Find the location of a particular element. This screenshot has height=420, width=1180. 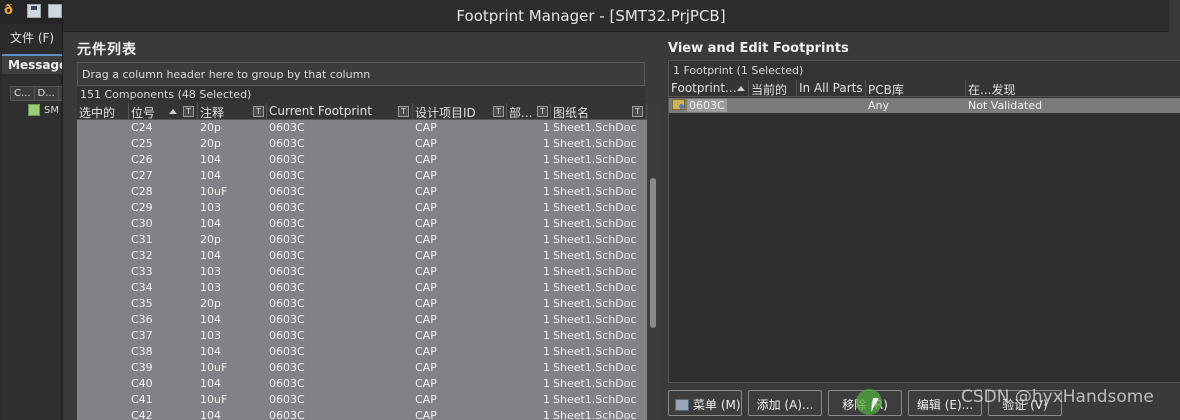

column-comment: 注释 T is located at coordinates (232, 111).